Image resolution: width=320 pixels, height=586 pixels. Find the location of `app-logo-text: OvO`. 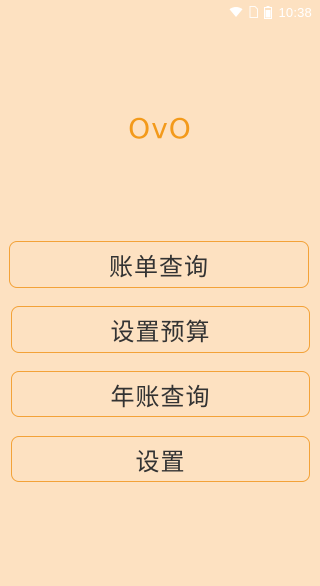

app-logo-text: OvO is located at coordinates (160, 128).